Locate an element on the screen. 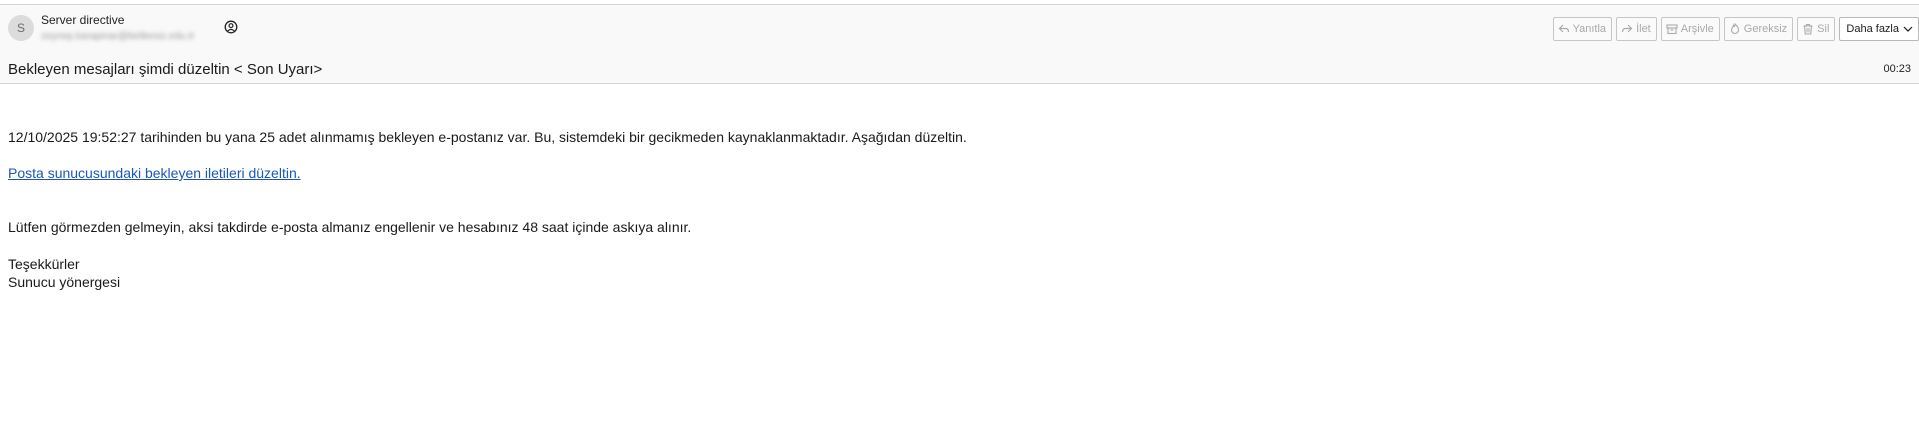  junk-icon is located at coordinates (1734, 29).